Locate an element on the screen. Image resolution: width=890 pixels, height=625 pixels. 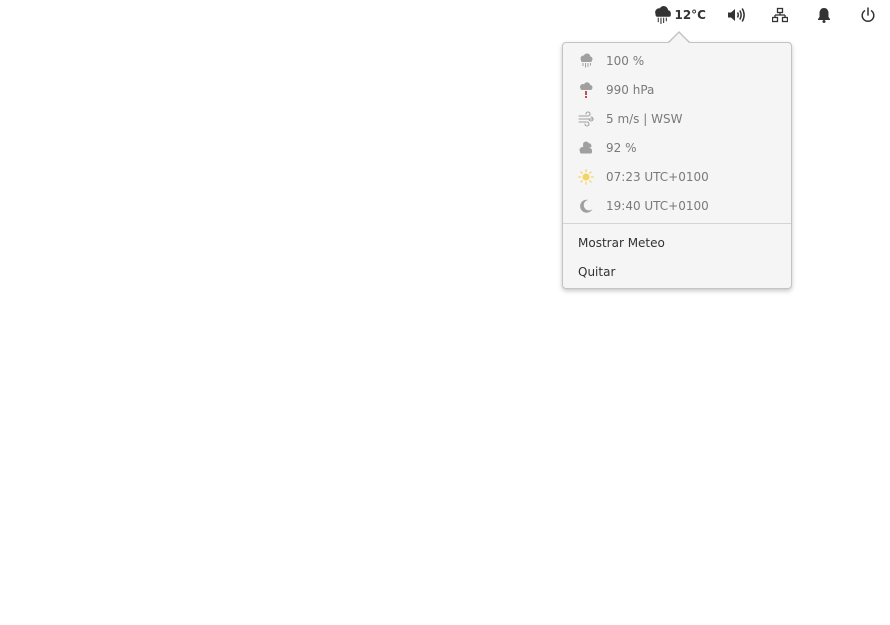
wind-value: 5 m/s | WSW is located at coordinates (644, 118).